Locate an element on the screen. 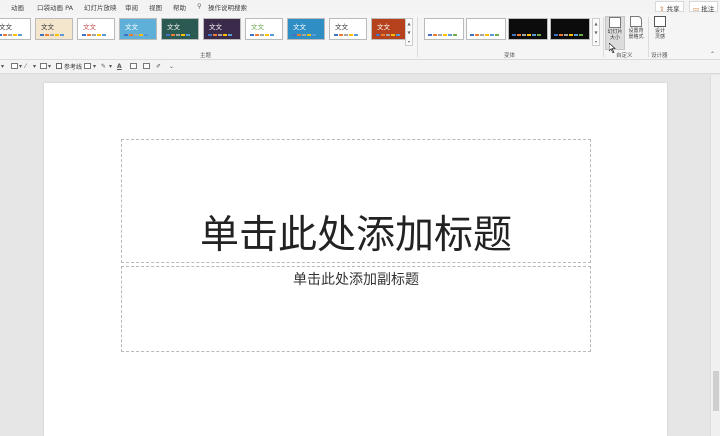 The width and height of the screenshot is (720, 436). variant-gallery-scroll: ▲ ▼ ▾ is located at coordinates (596, 32).